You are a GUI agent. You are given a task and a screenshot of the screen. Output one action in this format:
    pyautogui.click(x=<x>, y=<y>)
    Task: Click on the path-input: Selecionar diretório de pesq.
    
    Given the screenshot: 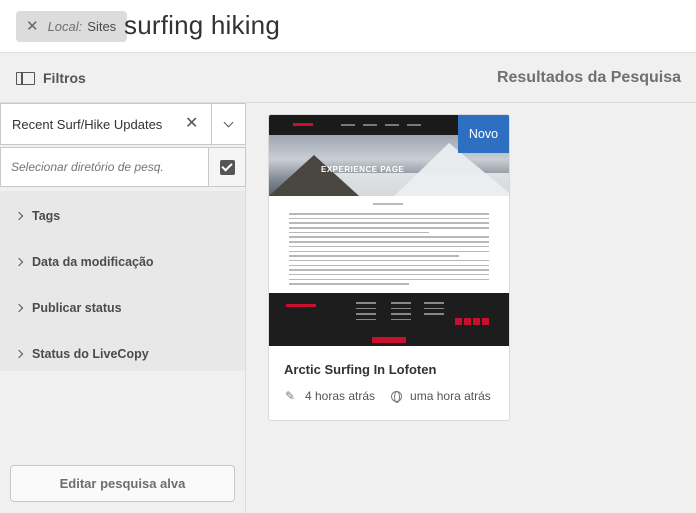 What is the action you would take?
    pyautogui.click(x=104, y=167)
    